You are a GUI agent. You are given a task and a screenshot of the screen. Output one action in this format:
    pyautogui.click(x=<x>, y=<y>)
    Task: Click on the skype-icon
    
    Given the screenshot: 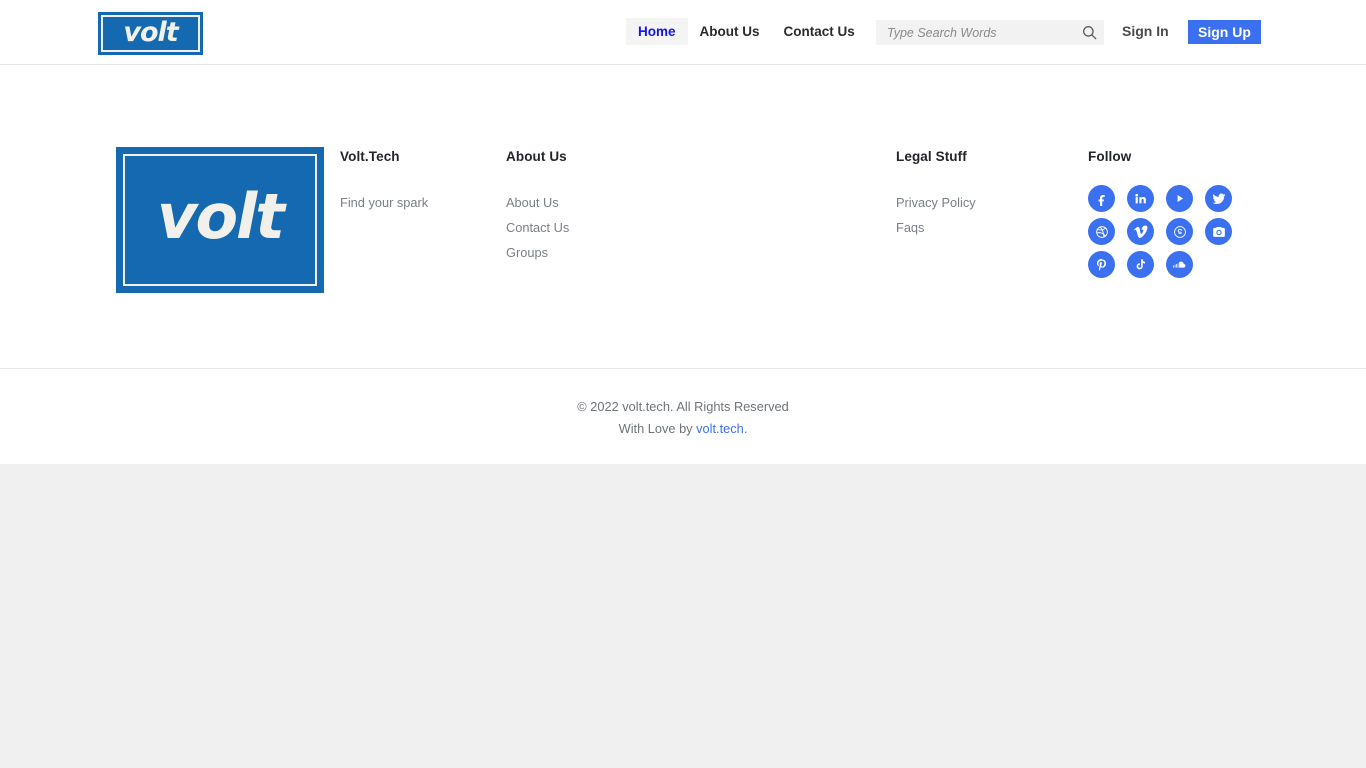 What is the action you would take?
    pyautogui.click(x=1179, y=231)
    